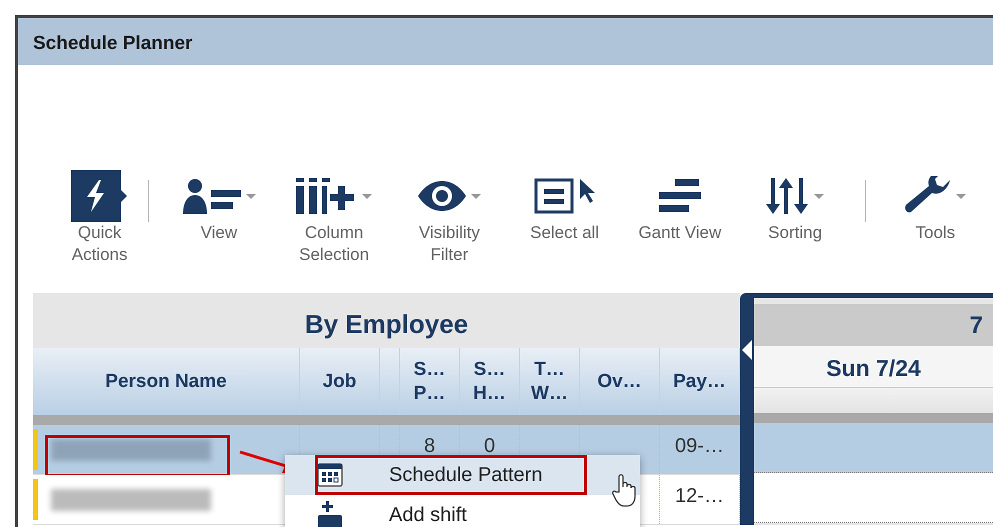  I want to click on grid-title: By Employee, so click(387, 324).